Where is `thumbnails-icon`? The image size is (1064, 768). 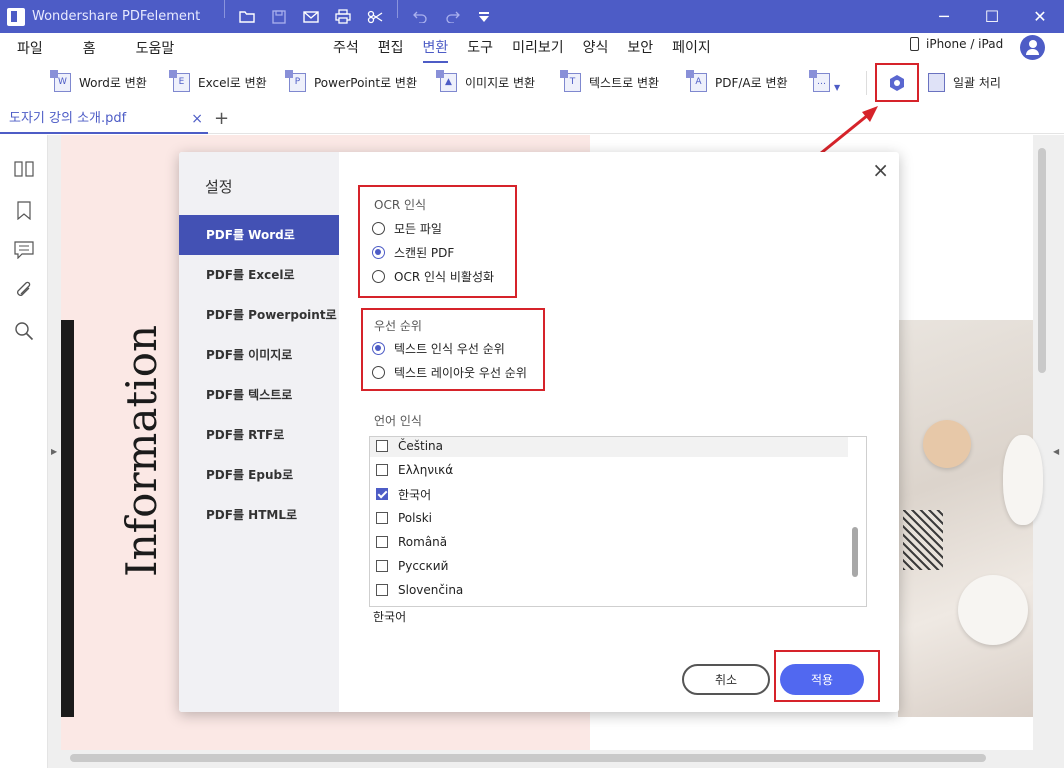 thumbnails-icon is located at coordinates (24, 172).